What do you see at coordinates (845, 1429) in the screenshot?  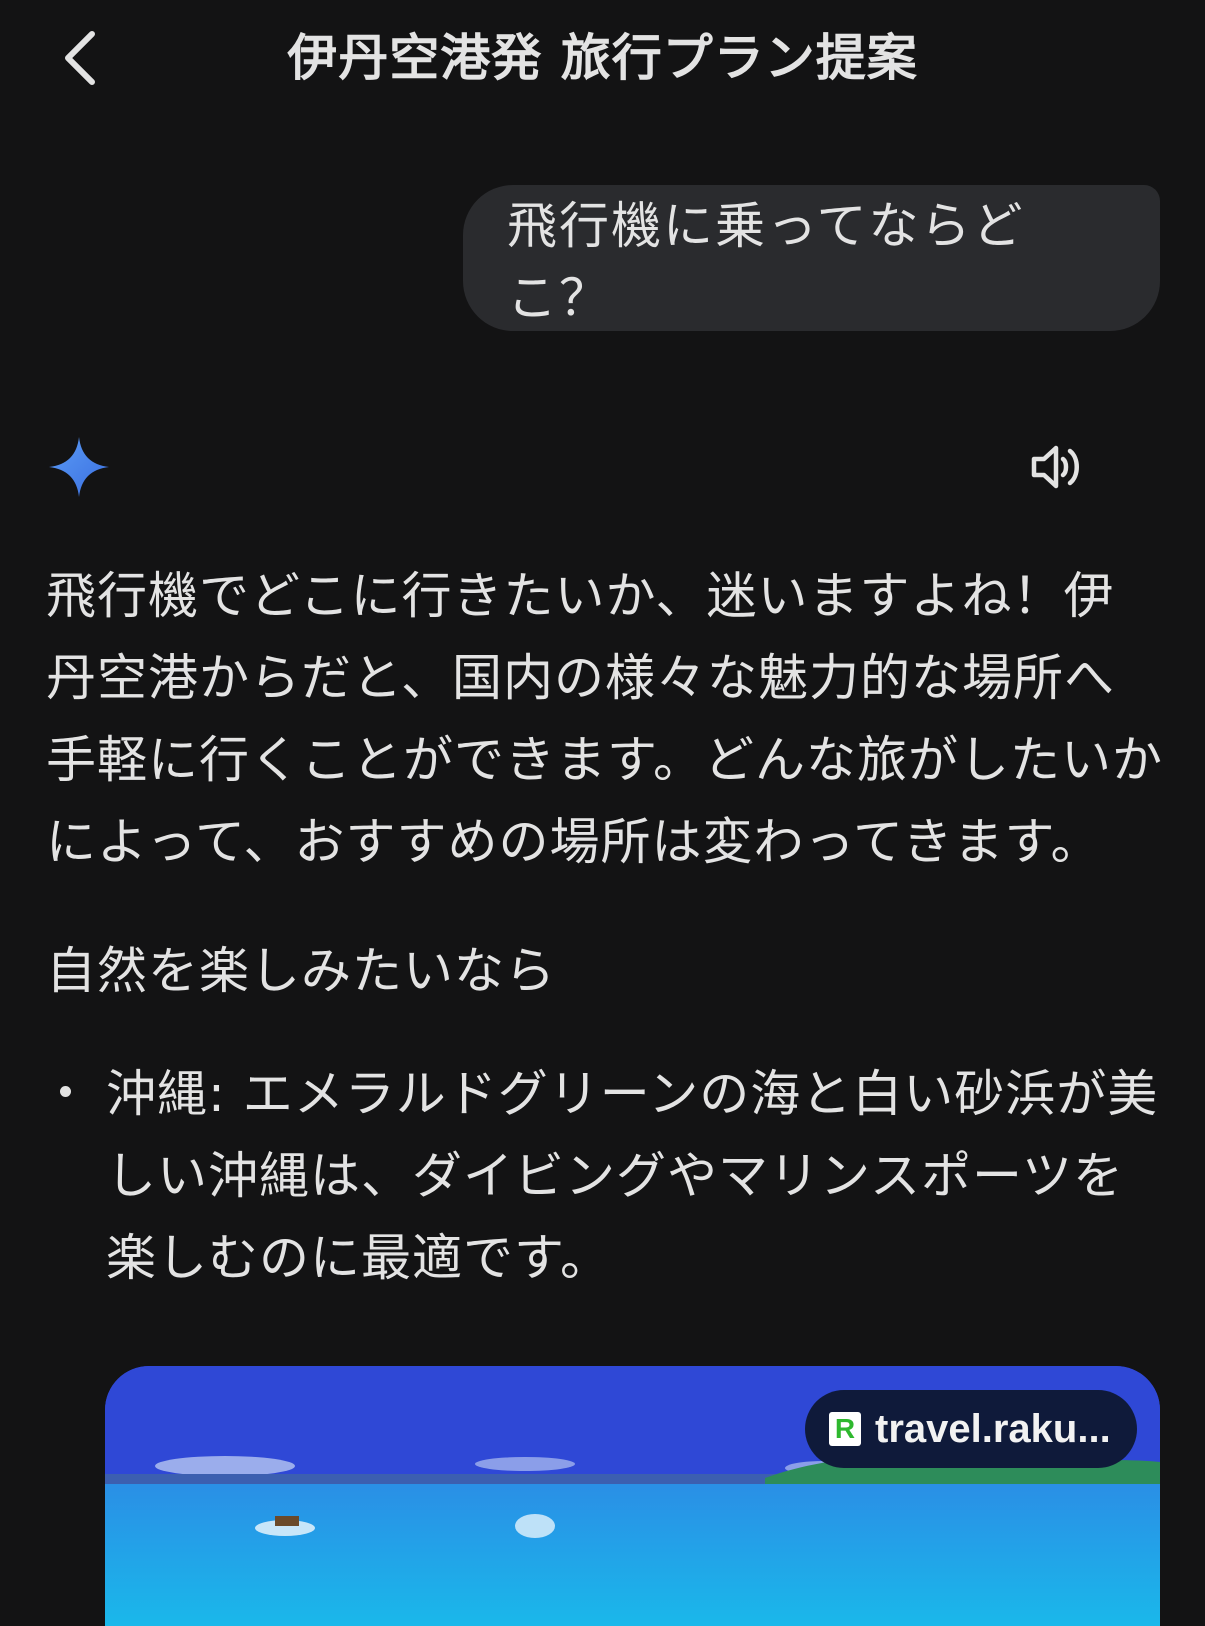 I see `rakuten-logo-icon: R` at bounding box center [845, 1429].